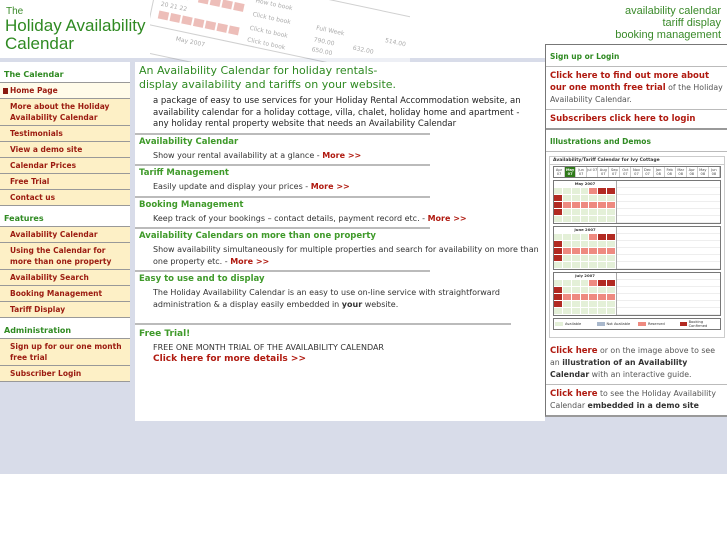 The image size is (727, 545). What do you see at coordinates (585, 294) in the screenshot?
I see `demo-day-grid: July 2007` at bounding box center [585, 294].